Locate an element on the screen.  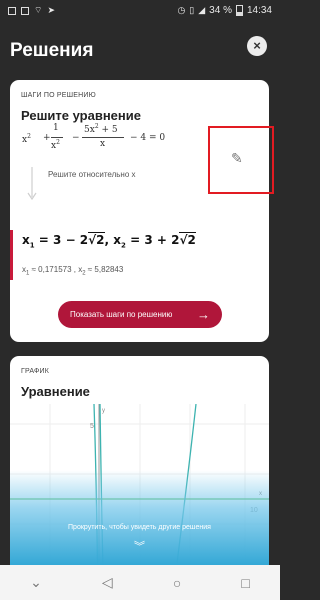
eq-num2: 5x2 + 5 is located at coordinates (101, 129).